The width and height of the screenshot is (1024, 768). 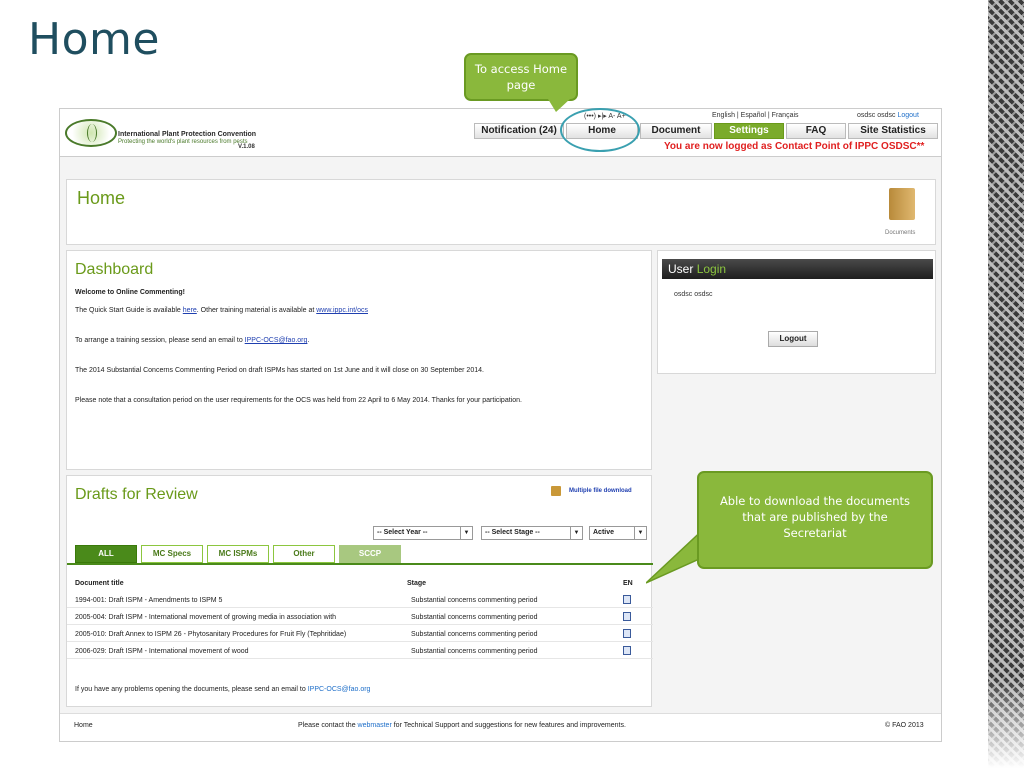 I want to click on drafts-heading: Drafts for Review, so click(x=136, y=494).